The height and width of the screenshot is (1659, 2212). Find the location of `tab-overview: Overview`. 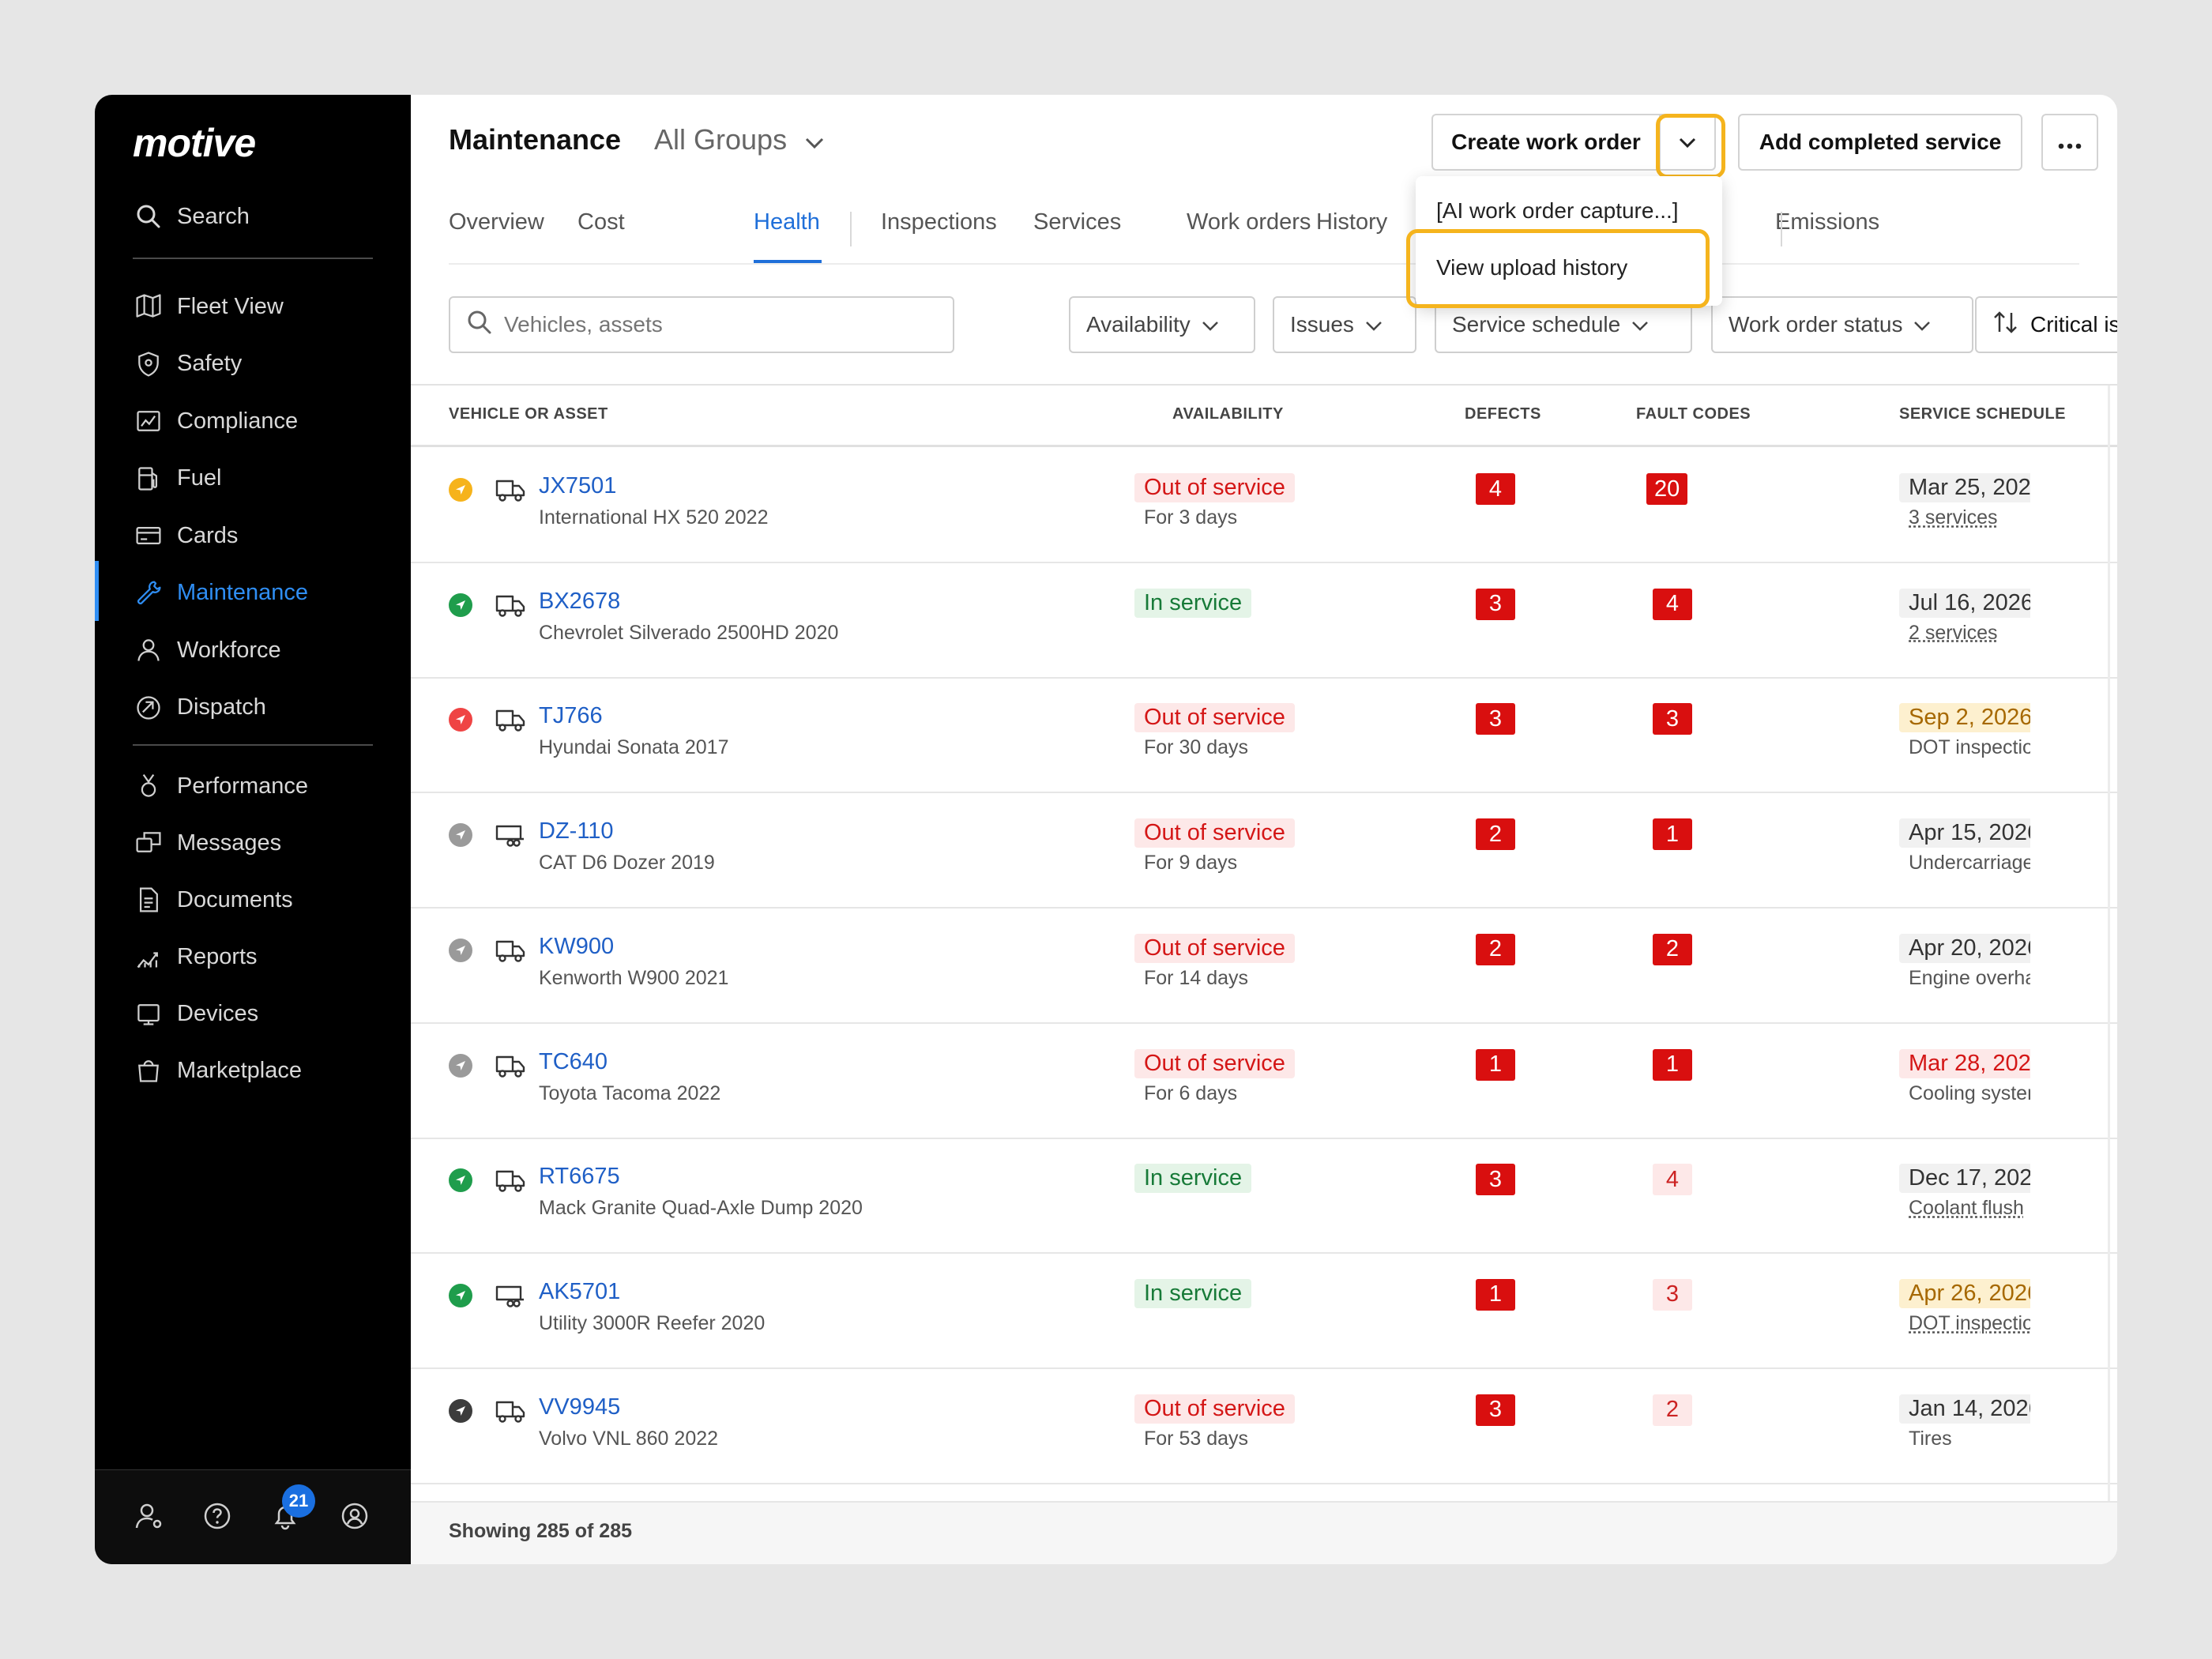

tab-overview: Overview is located at coordinates (497, 222).